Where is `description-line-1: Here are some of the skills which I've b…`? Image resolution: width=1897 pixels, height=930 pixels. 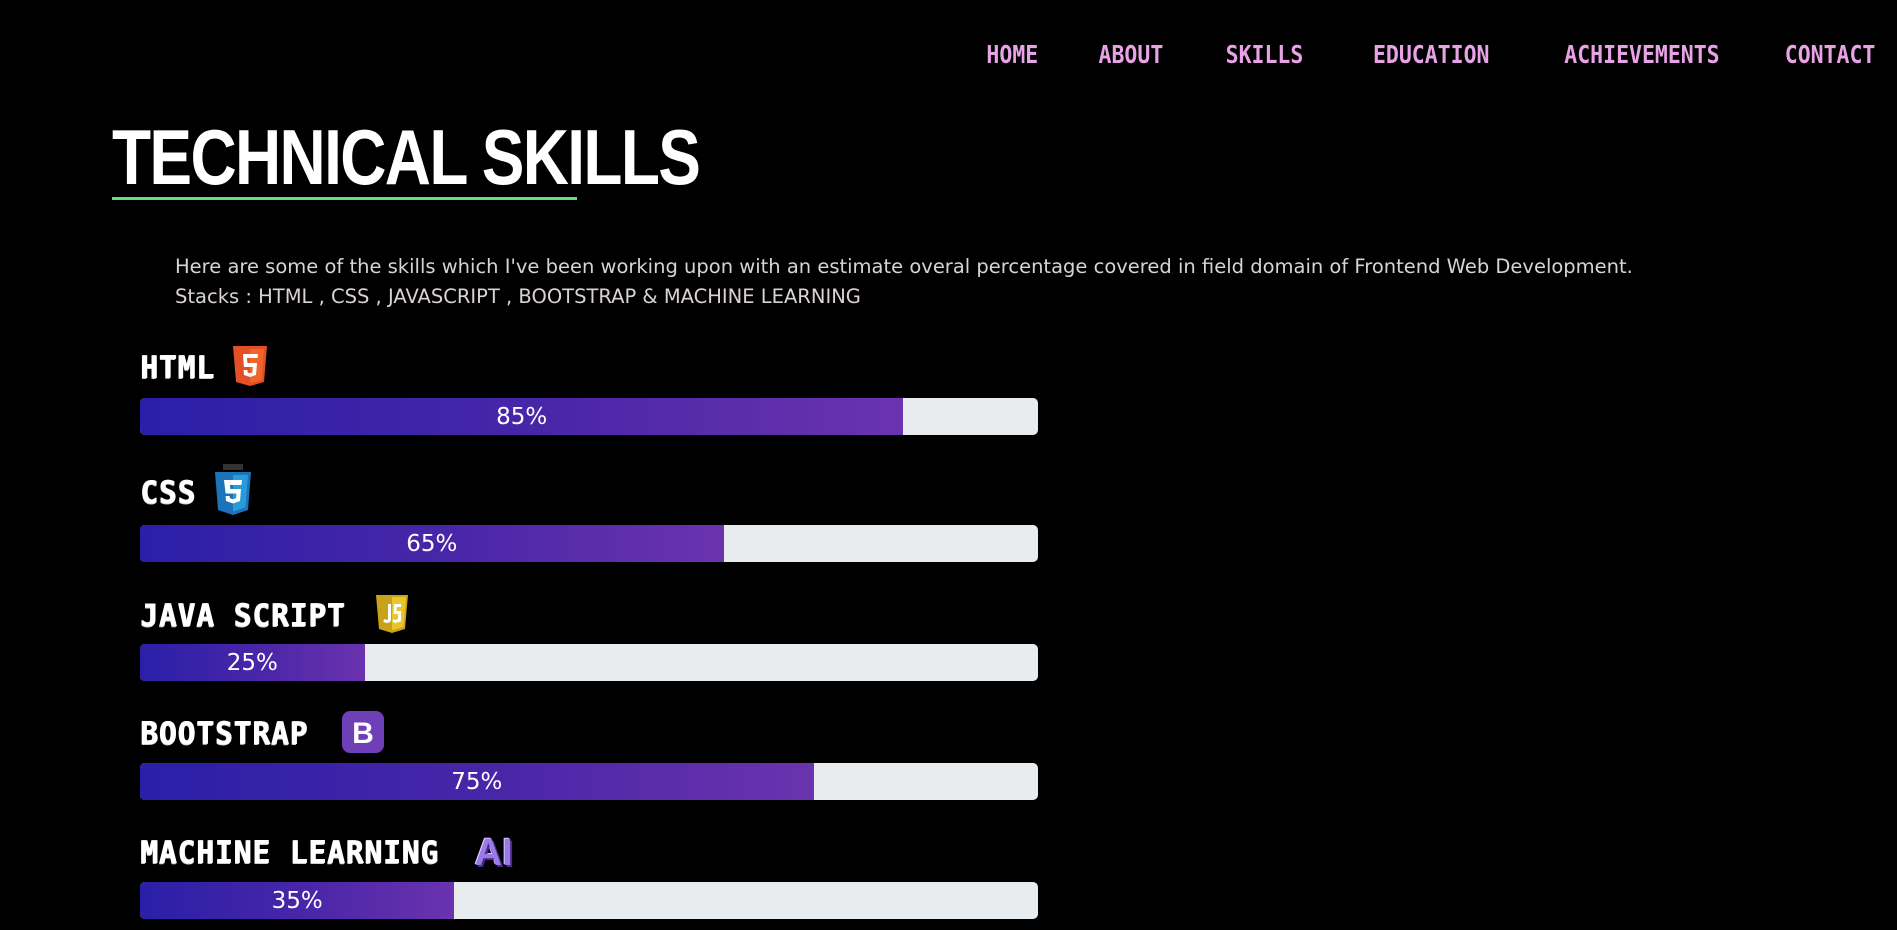 description-line-1: Here are some of the skills which I've b… is located at coordinates (904, 266).